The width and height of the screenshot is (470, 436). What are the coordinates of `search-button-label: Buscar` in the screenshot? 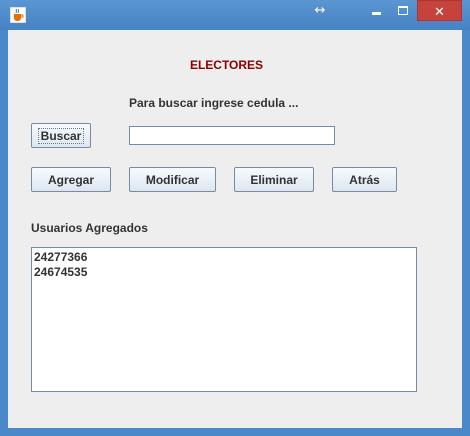 It's located at (61, 135).